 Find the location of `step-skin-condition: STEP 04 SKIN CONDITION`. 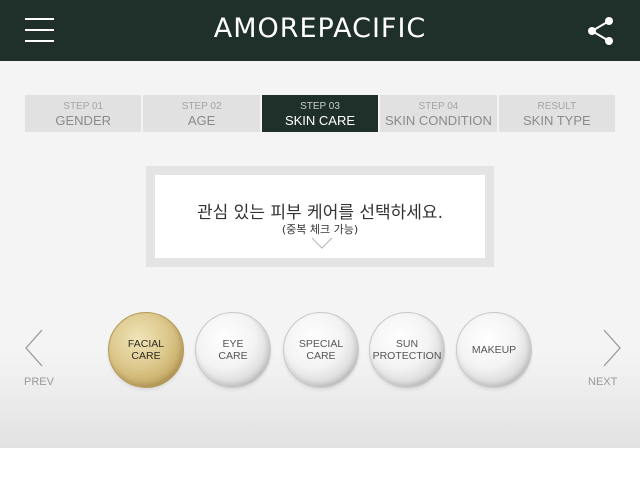

step-skin-condition: STEP 04 SKIN CONDITION is located at coordinates (438, 113).